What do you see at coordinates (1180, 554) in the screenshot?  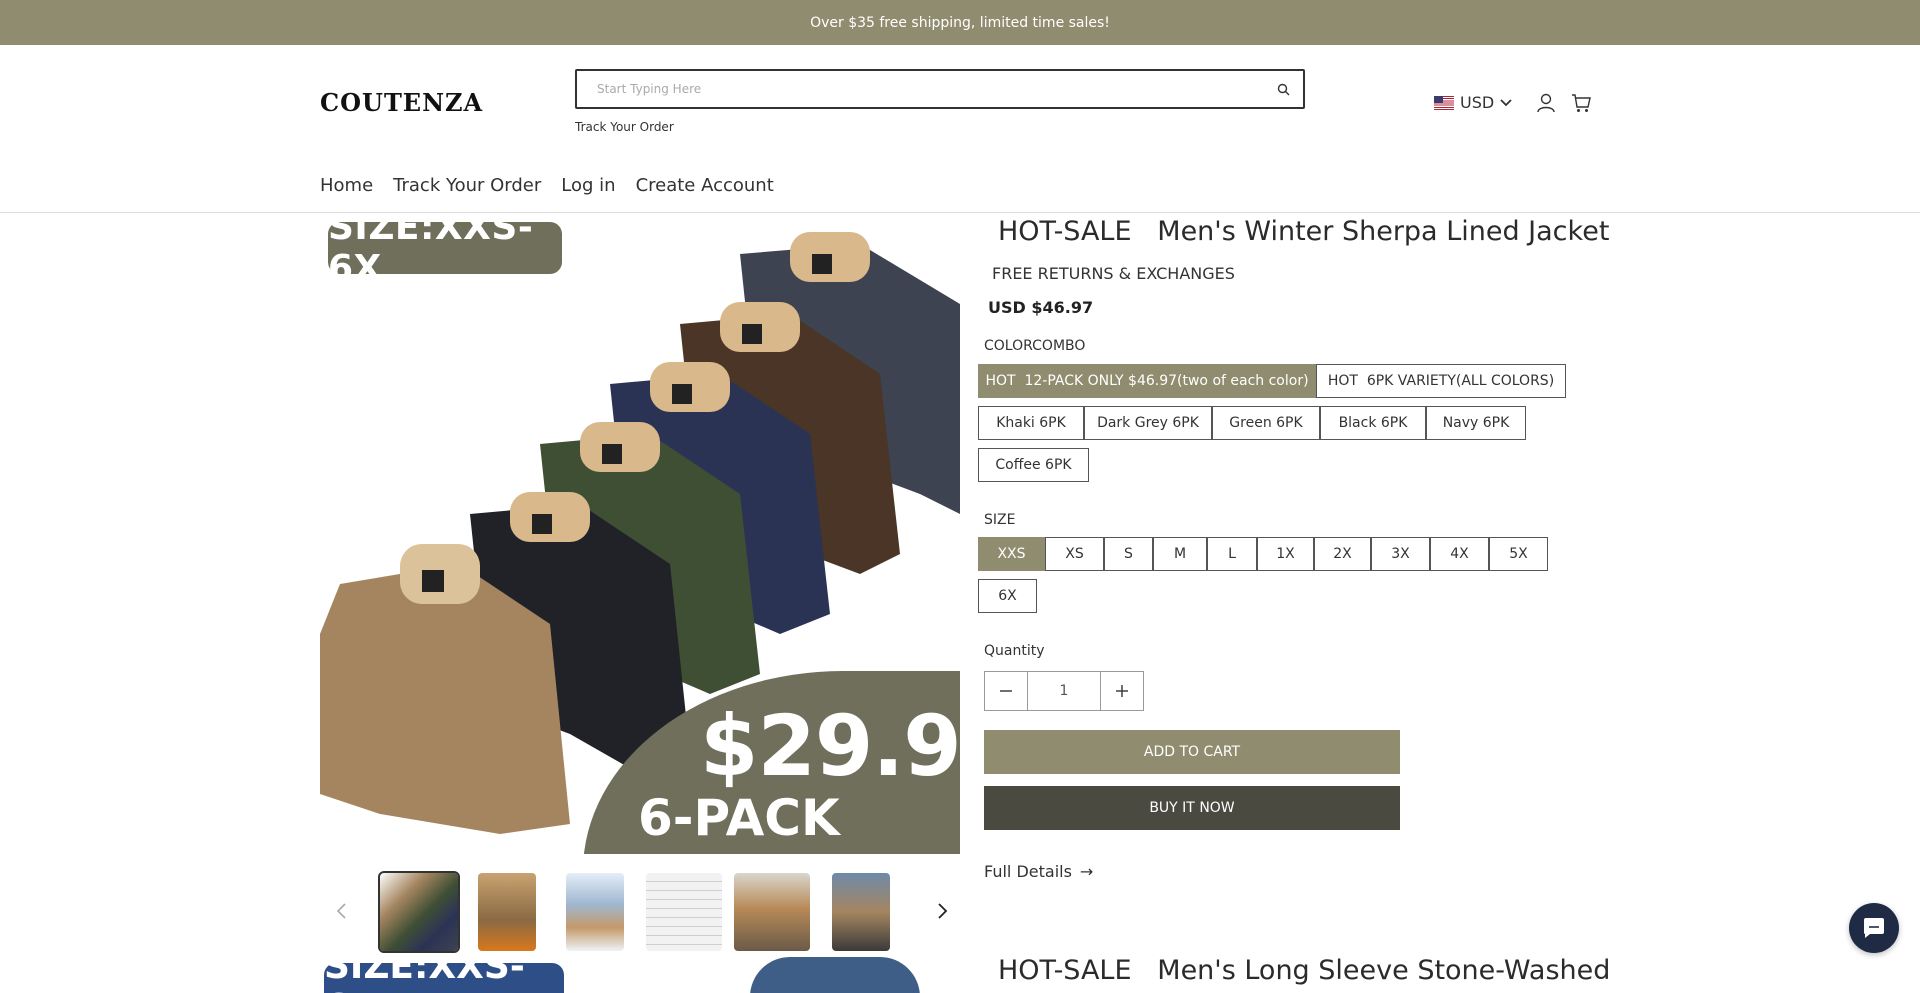 I see `size-option-m: M` at bounding box center [1180, 554].